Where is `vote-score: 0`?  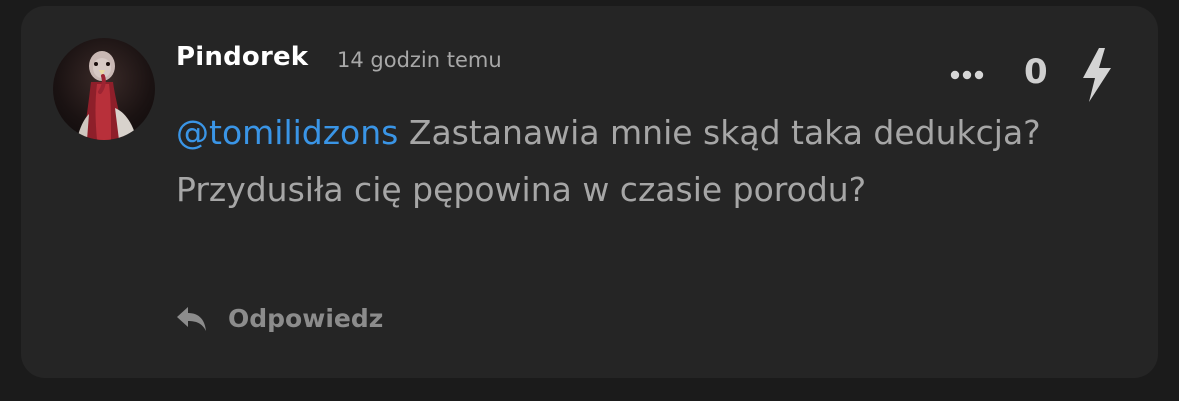
vote-score: 0 is located at coordinates (1036, 72).